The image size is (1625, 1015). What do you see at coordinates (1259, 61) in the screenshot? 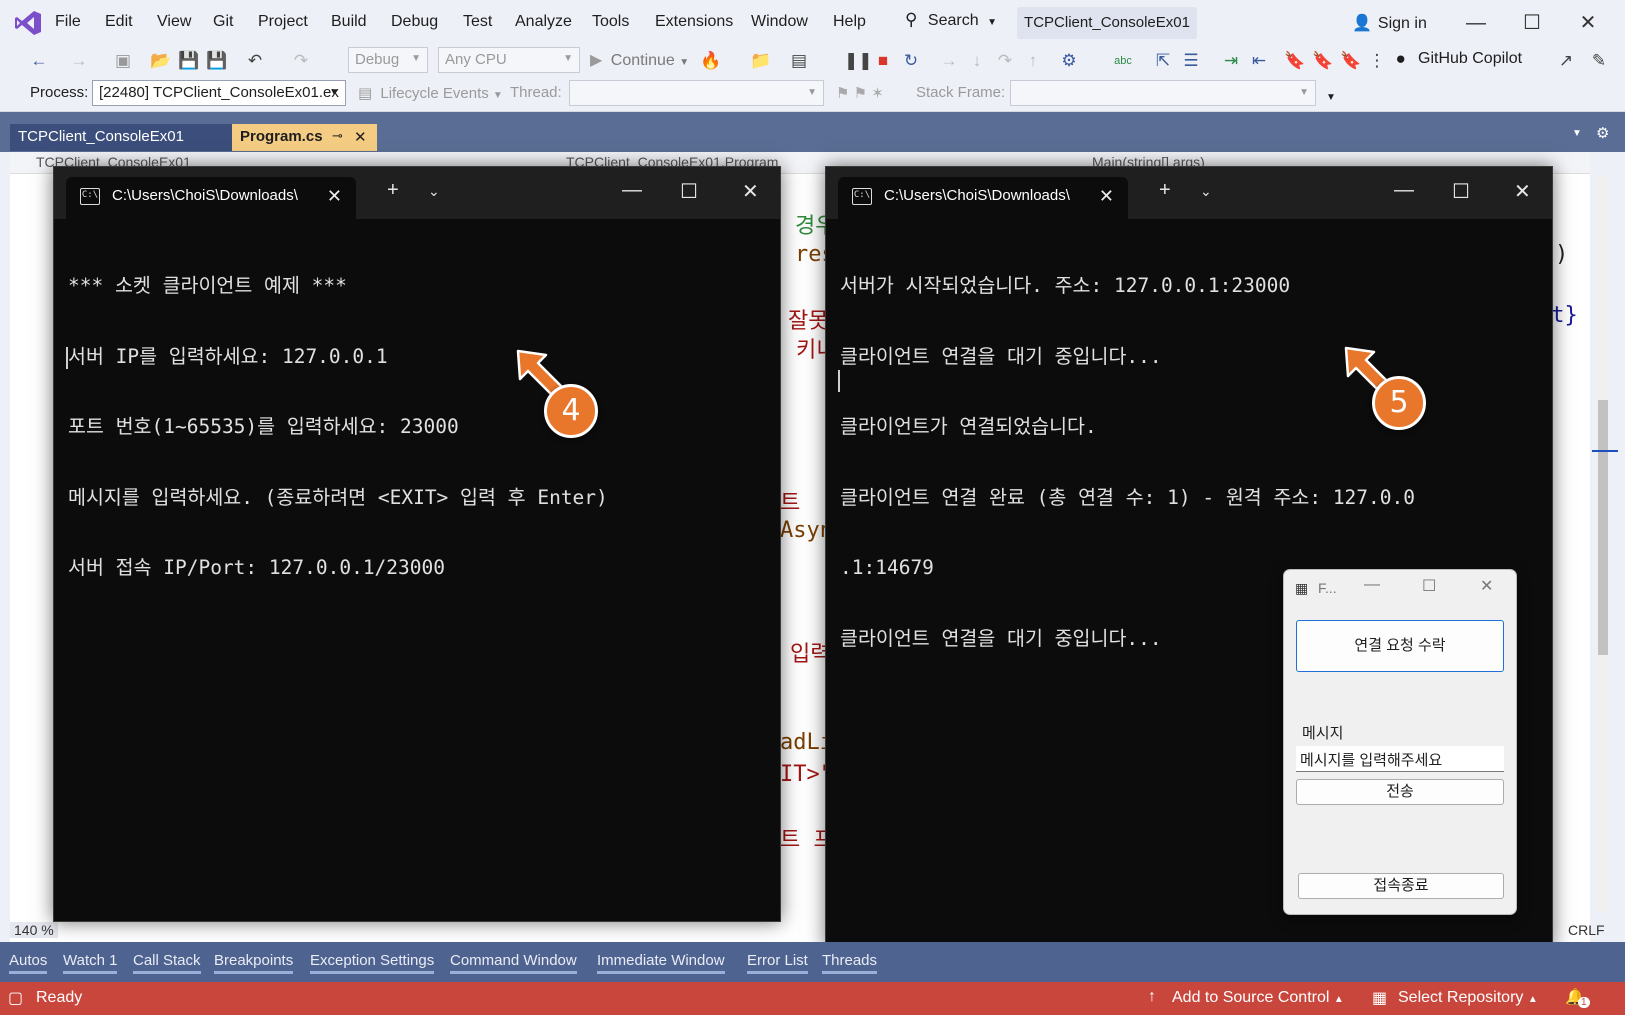
I see `outdent-icon: ⇤` at bounding box center [1259, 61].